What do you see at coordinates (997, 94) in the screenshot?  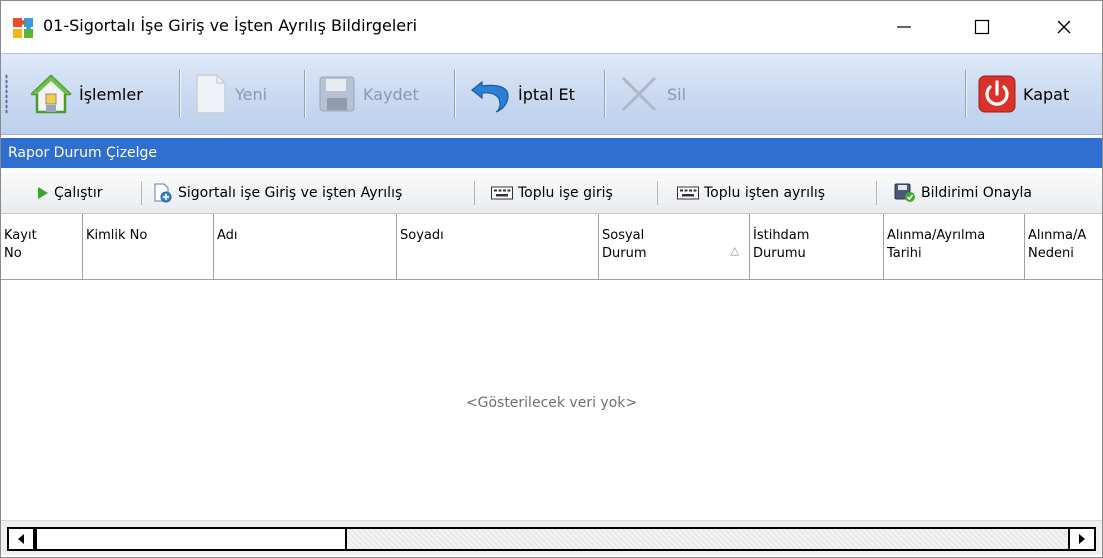 I see `power-icon` at bounding box center [997, 94].